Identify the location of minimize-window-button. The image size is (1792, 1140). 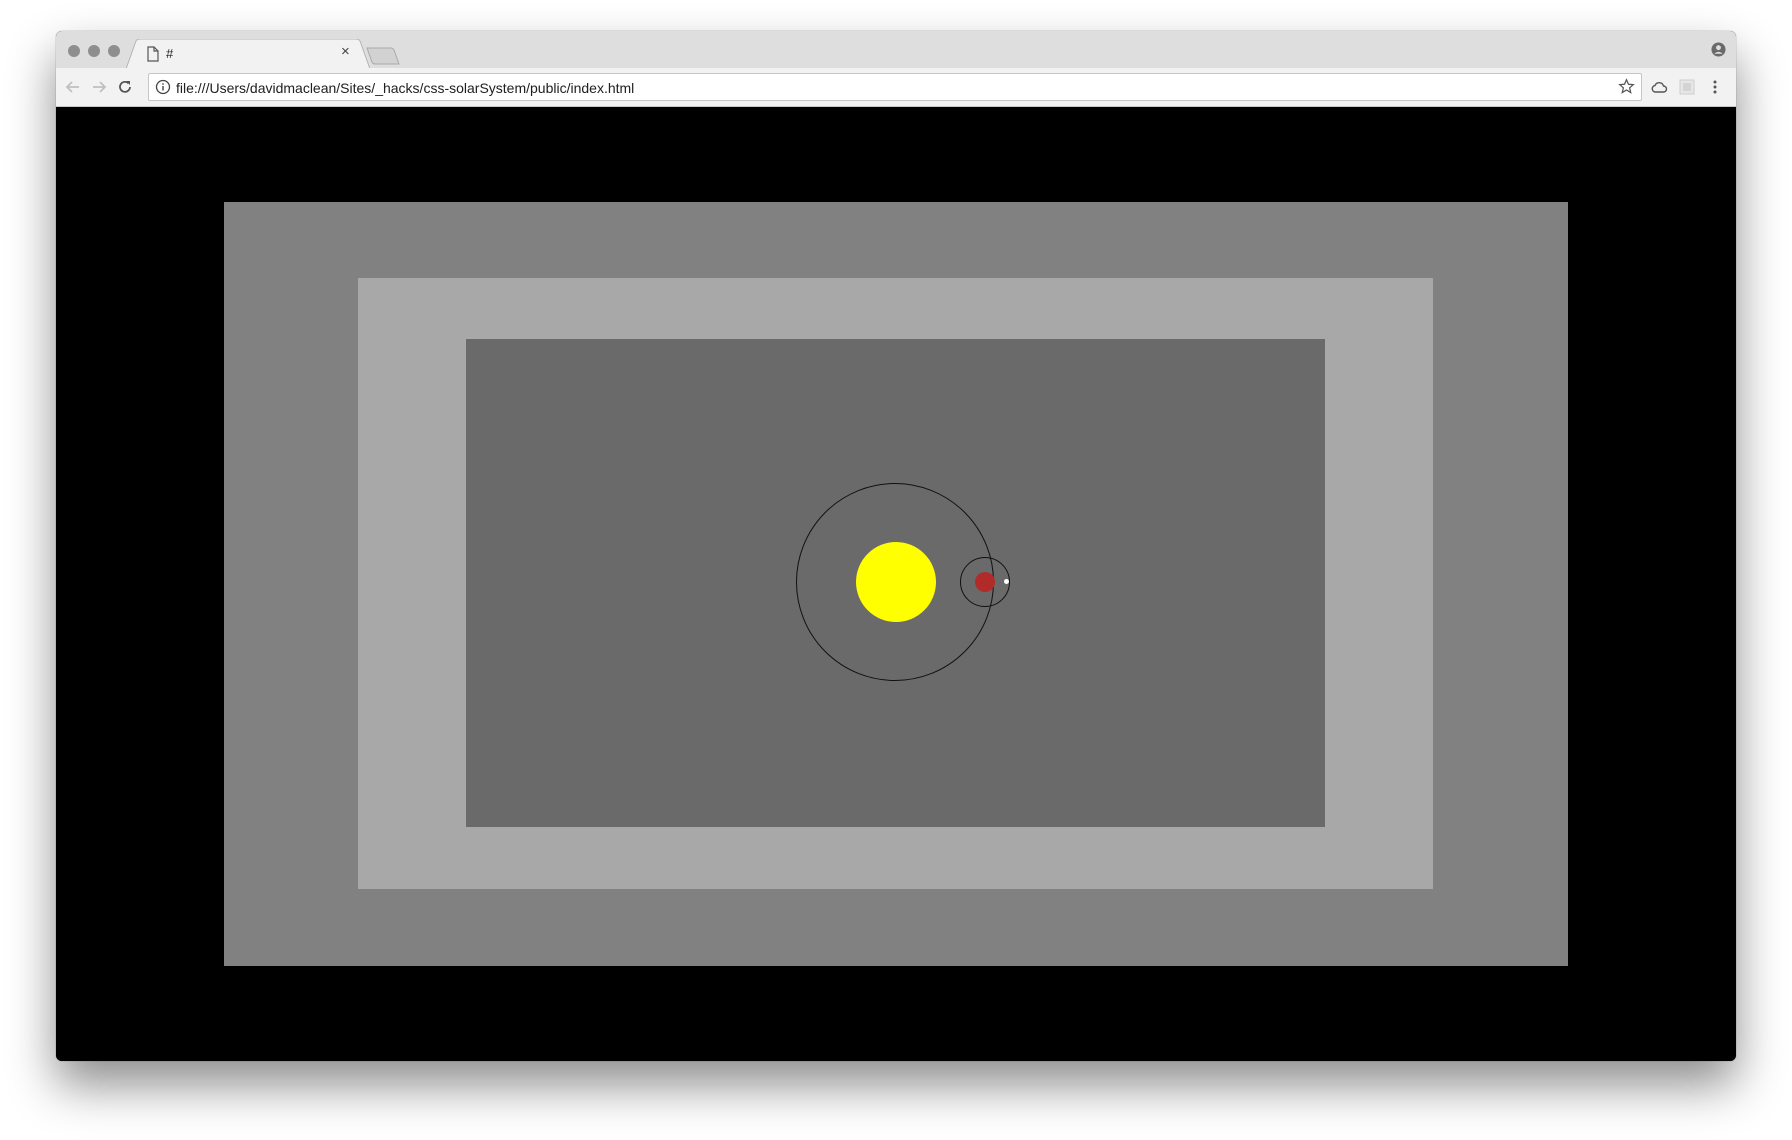
(94, 51).